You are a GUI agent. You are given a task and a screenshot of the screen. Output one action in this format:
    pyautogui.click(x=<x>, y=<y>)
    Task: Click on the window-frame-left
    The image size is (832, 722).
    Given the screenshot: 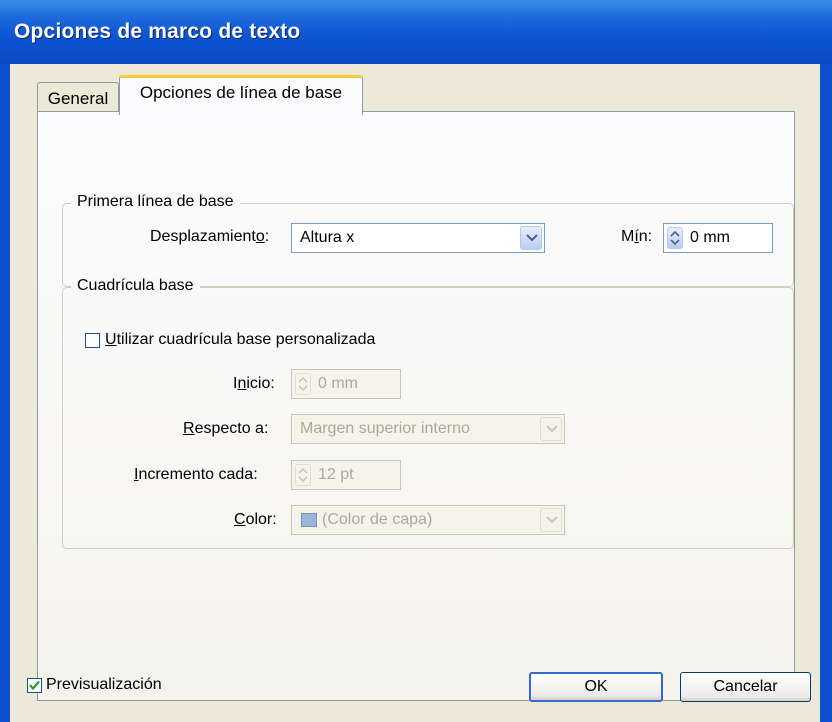 What is the action you would take?
    pyautogui.click(x=5, y=393)
    